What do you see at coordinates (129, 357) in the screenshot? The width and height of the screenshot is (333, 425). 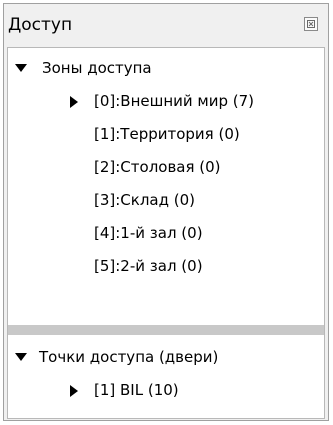 I see `tree-node-label: Точки доступа (двери)` at bounding box center [129, 357].